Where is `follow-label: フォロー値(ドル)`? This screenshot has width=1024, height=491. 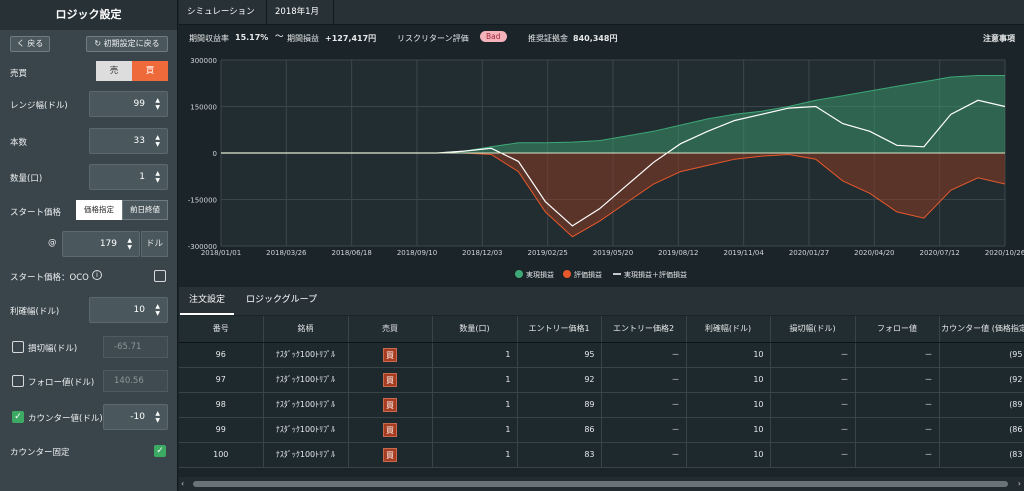 follow-label: フォロー値(ドル) is located at coordinates (61, 383).